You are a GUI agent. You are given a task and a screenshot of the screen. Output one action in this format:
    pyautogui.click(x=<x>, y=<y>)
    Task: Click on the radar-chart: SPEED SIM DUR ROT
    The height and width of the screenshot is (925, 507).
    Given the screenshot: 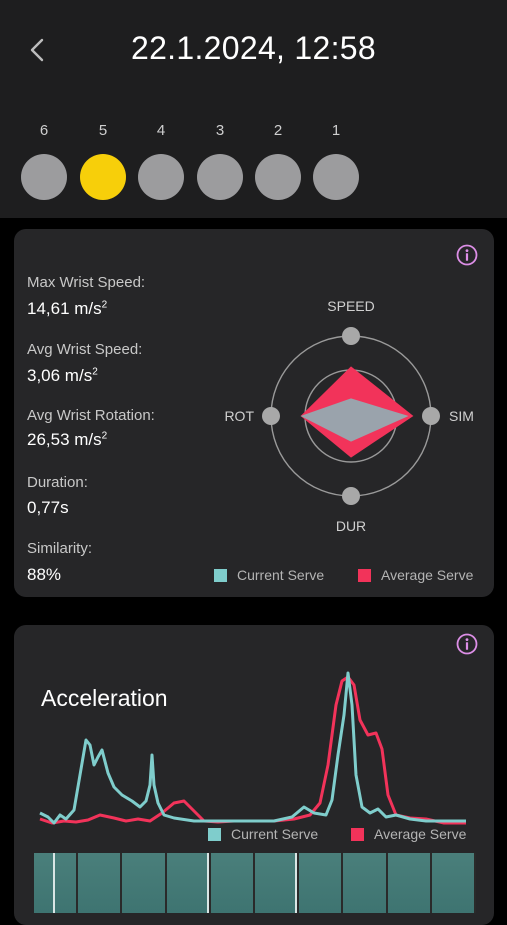 What is the action you would take?
    pyautogui.click(x=349, y=416)
    